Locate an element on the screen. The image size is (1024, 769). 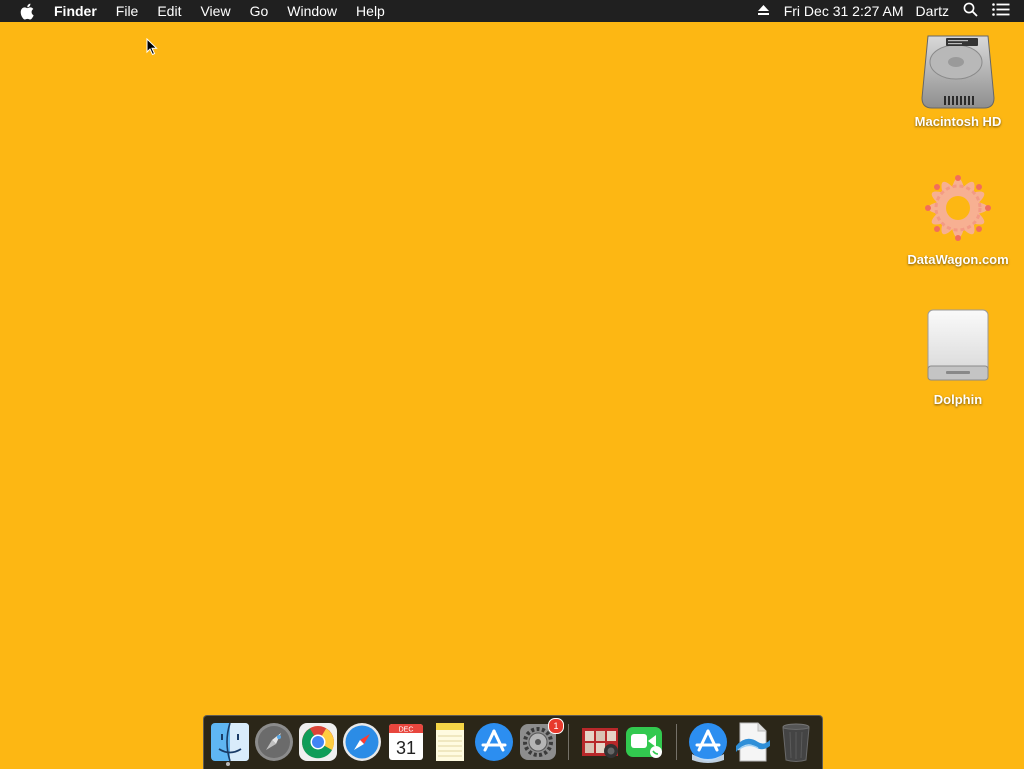
dock-item-facetime is located at coordinates (644, 742).